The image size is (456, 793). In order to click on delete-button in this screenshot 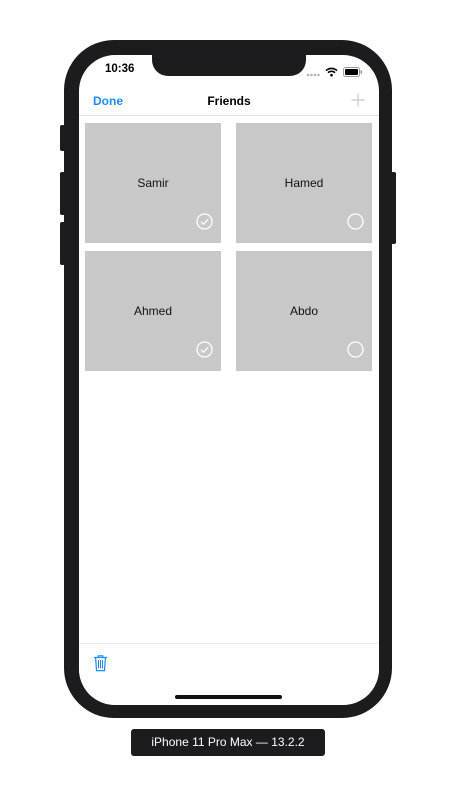, I will do `click(100, 665)`.